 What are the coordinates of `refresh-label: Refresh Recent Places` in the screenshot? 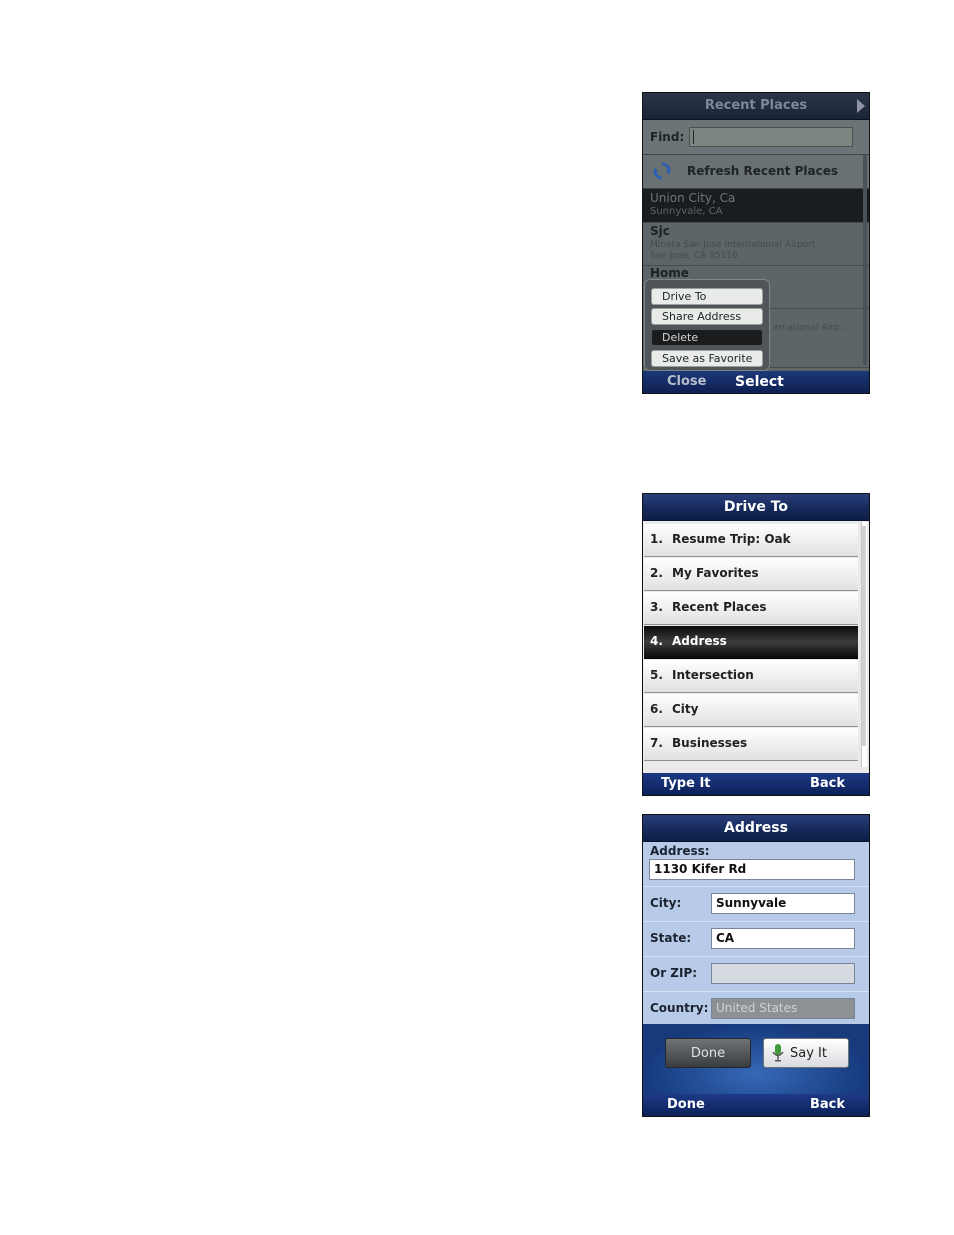 It's located at (763, 171).